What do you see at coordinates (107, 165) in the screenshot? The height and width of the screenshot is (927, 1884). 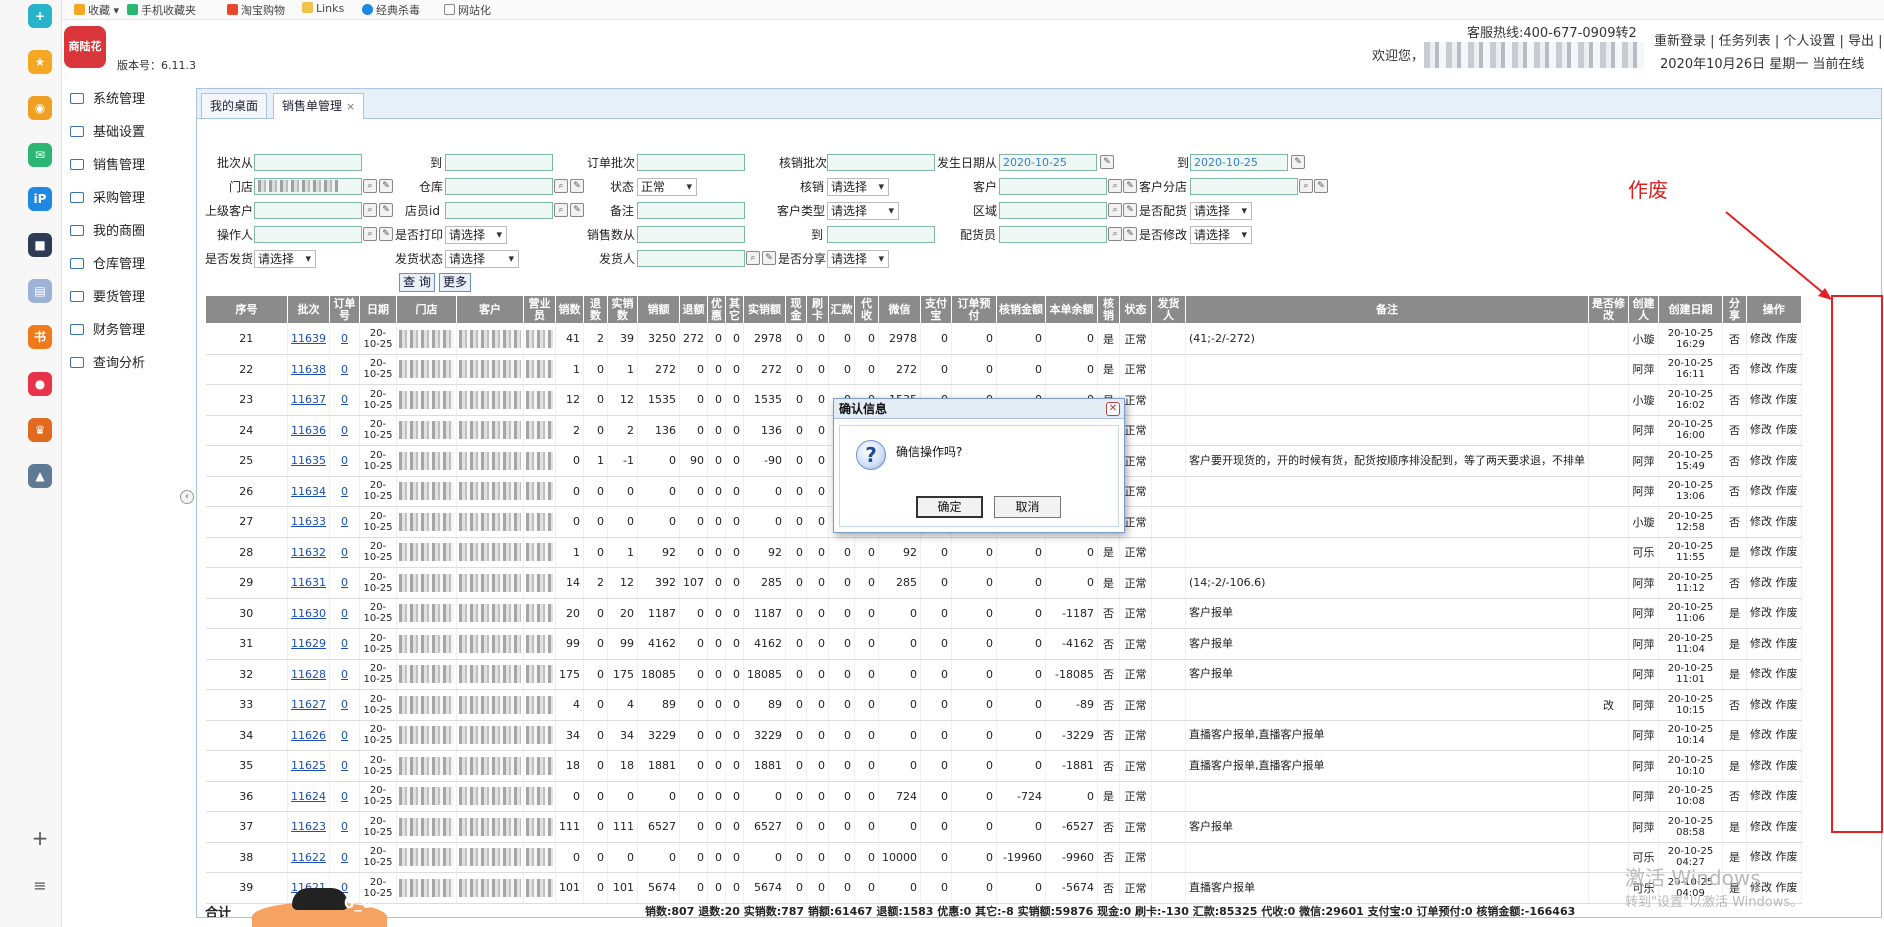 I see `nav-item-sales: 销售管理` at bounding box center [107, 165].